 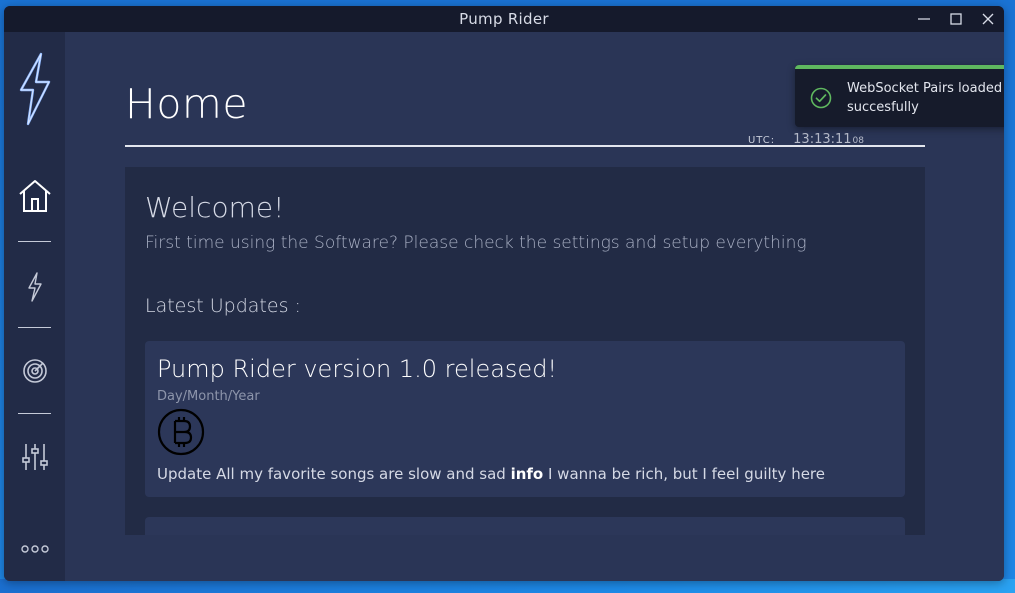 I want to click on sidebar-item-pump, so click(x=34, y=287).